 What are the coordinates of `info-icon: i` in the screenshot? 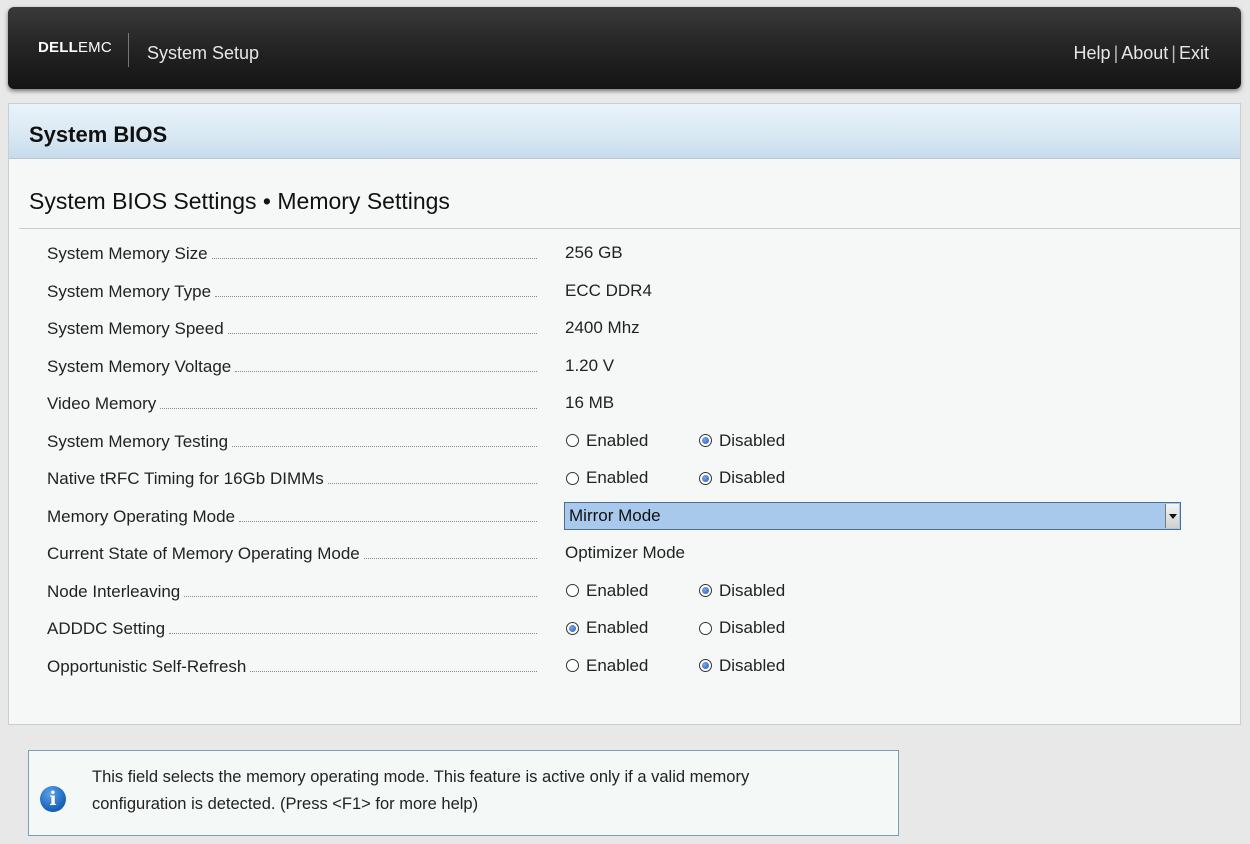 It's located at (53, 799).